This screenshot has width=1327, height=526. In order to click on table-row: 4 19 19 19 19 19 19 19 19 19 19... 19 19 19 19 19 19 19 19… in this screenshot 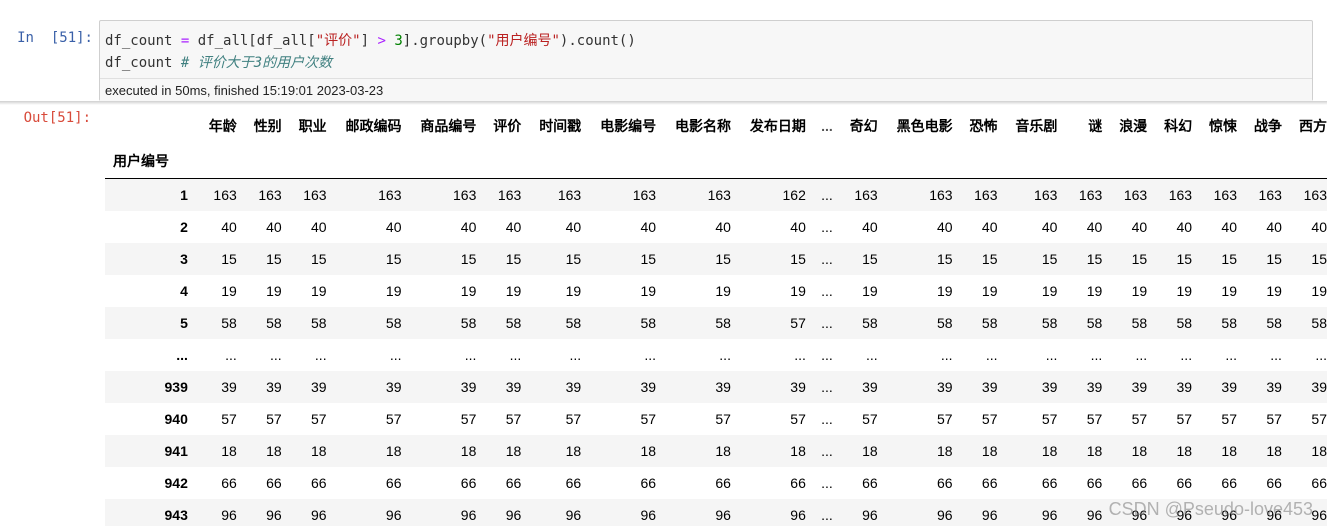, I will do `click(716, 291)`.